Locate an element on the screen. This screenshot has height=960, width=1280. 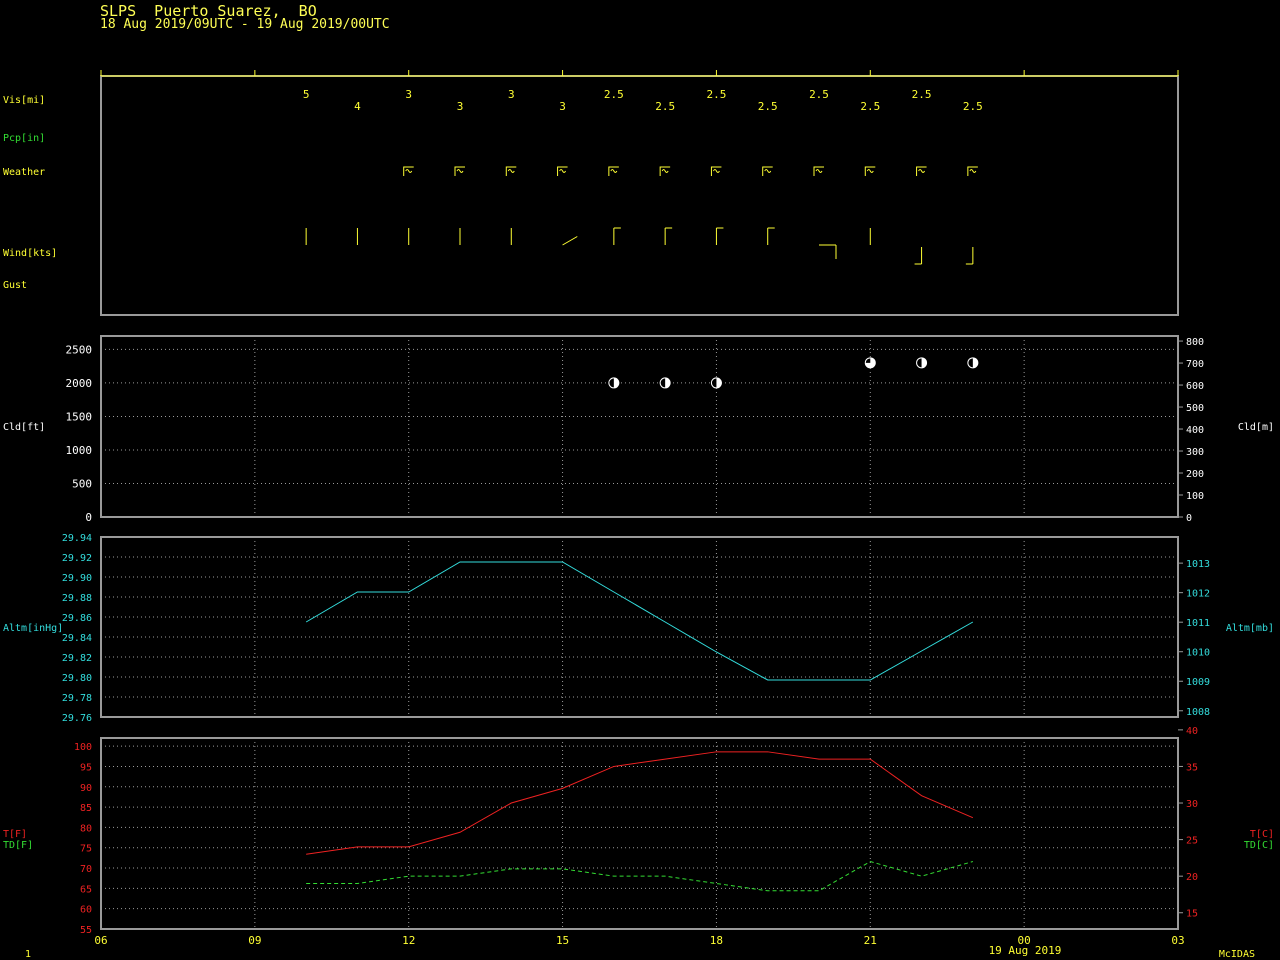
altimeter-series-line is located at coordinates (639, 621).